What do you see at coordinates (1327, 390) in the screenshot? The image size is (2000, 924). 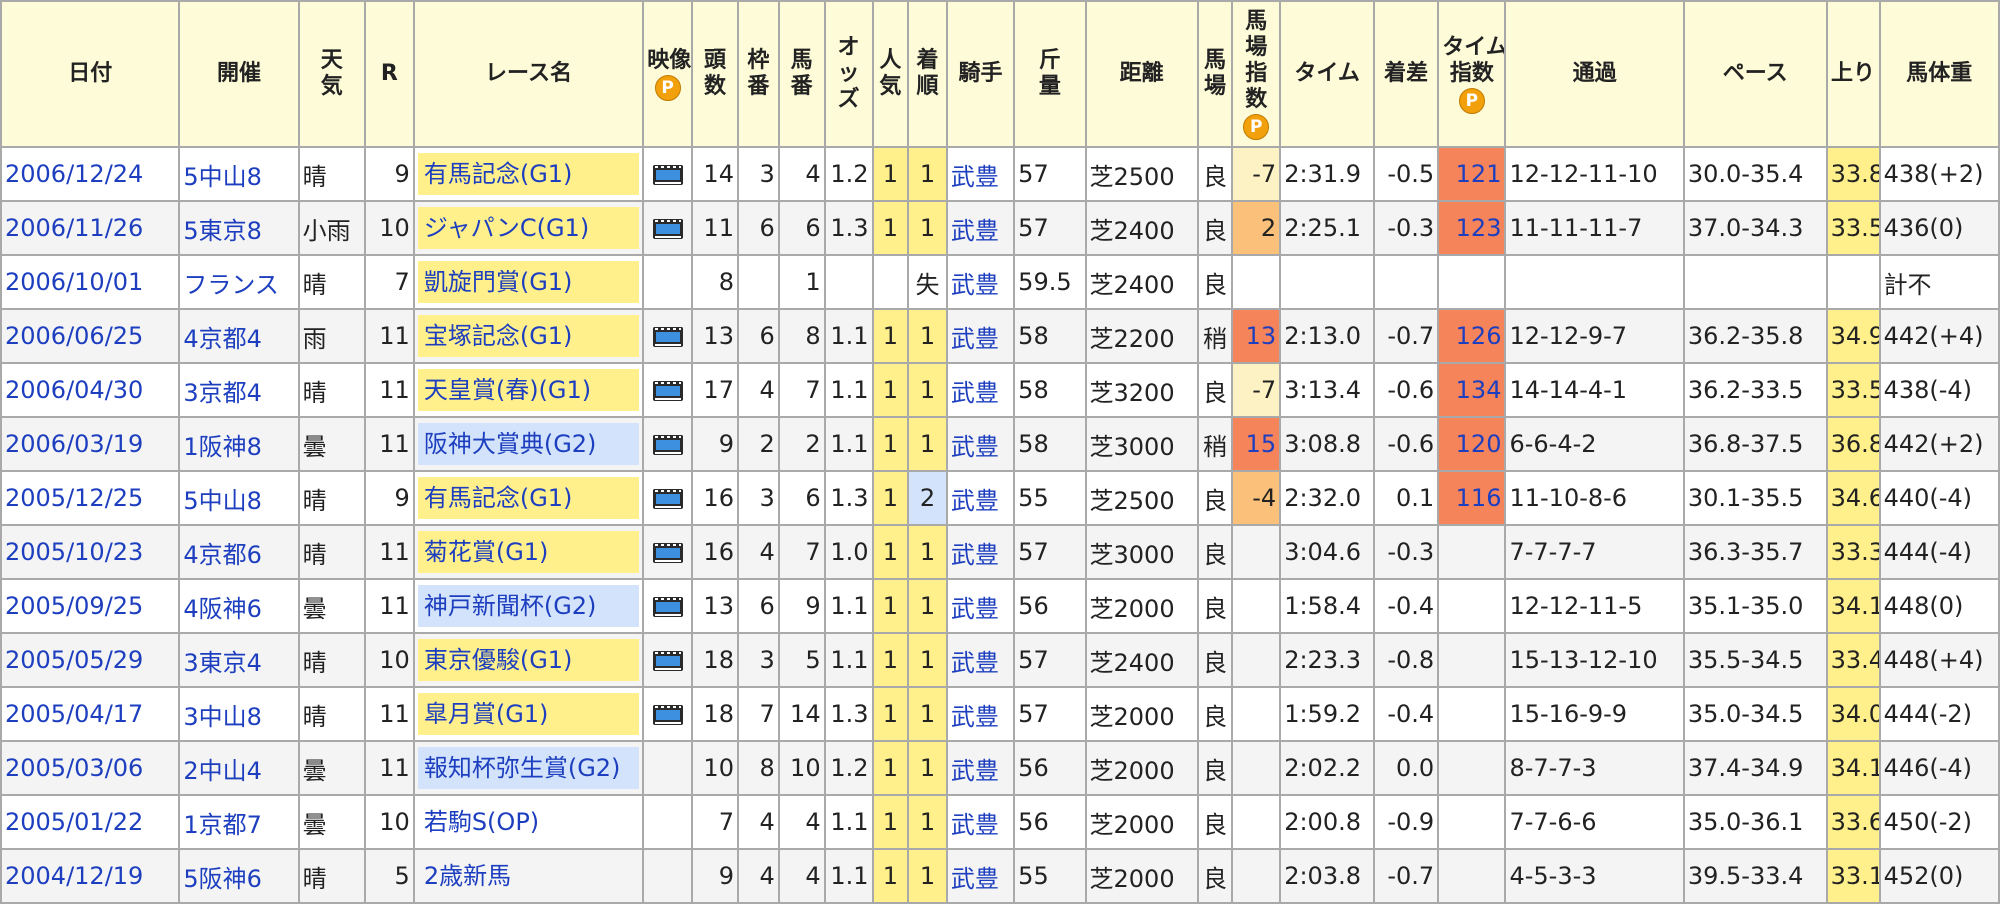 I see `cell-time: 3:13.4` at bounding box center [1327, 390].